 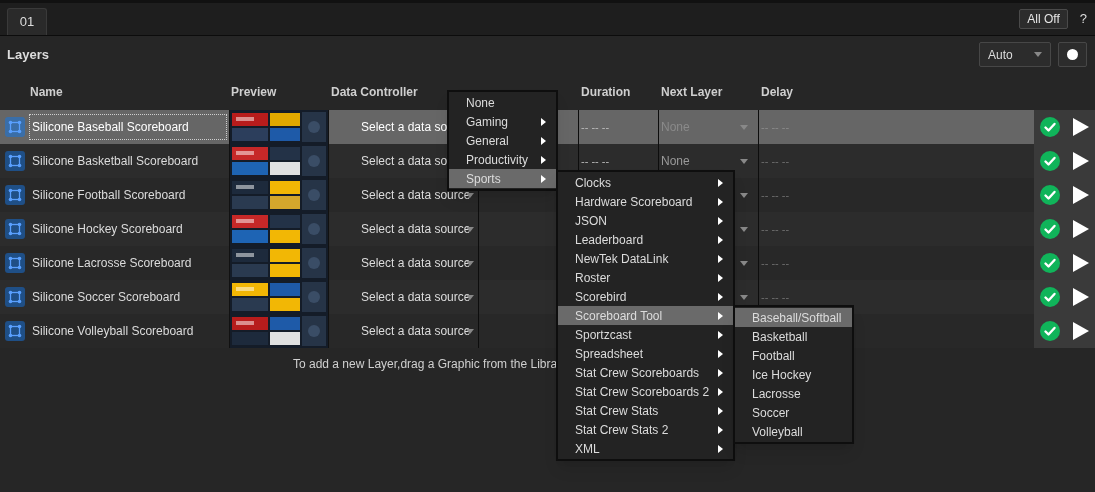 I want to click on next-layer-select: None, so click(x=675, y=161).